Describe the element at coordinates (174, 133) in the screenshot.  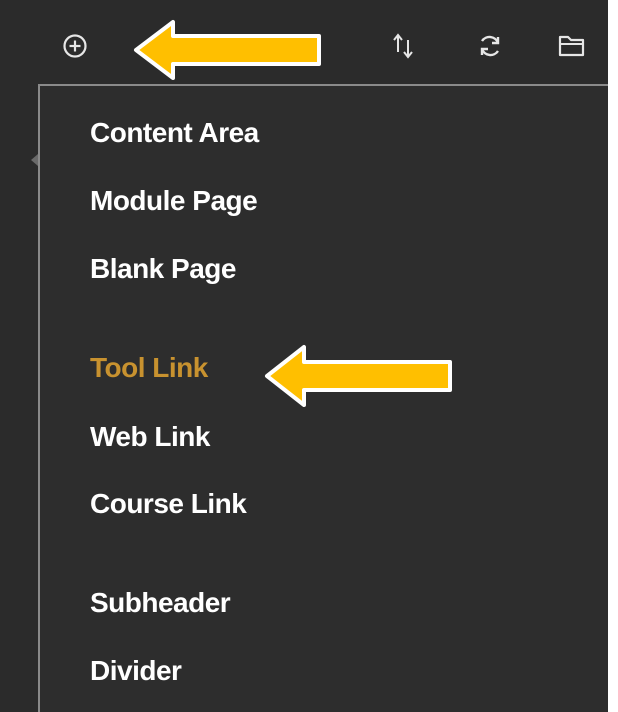
I see `menu-item-content-area: Content Area` at that location.